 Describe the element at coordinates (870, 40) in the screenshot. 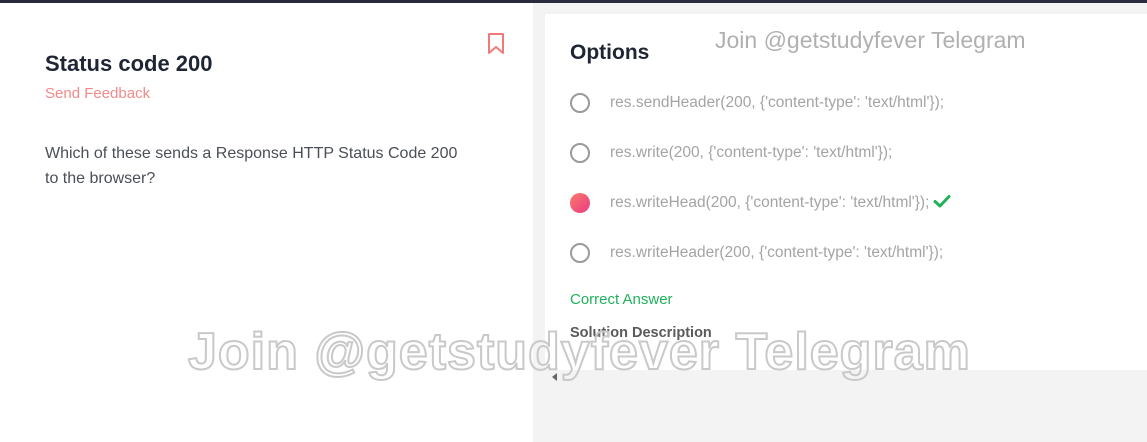

I see `watermark-text: Join @getstudyfever Telegram` at that location.